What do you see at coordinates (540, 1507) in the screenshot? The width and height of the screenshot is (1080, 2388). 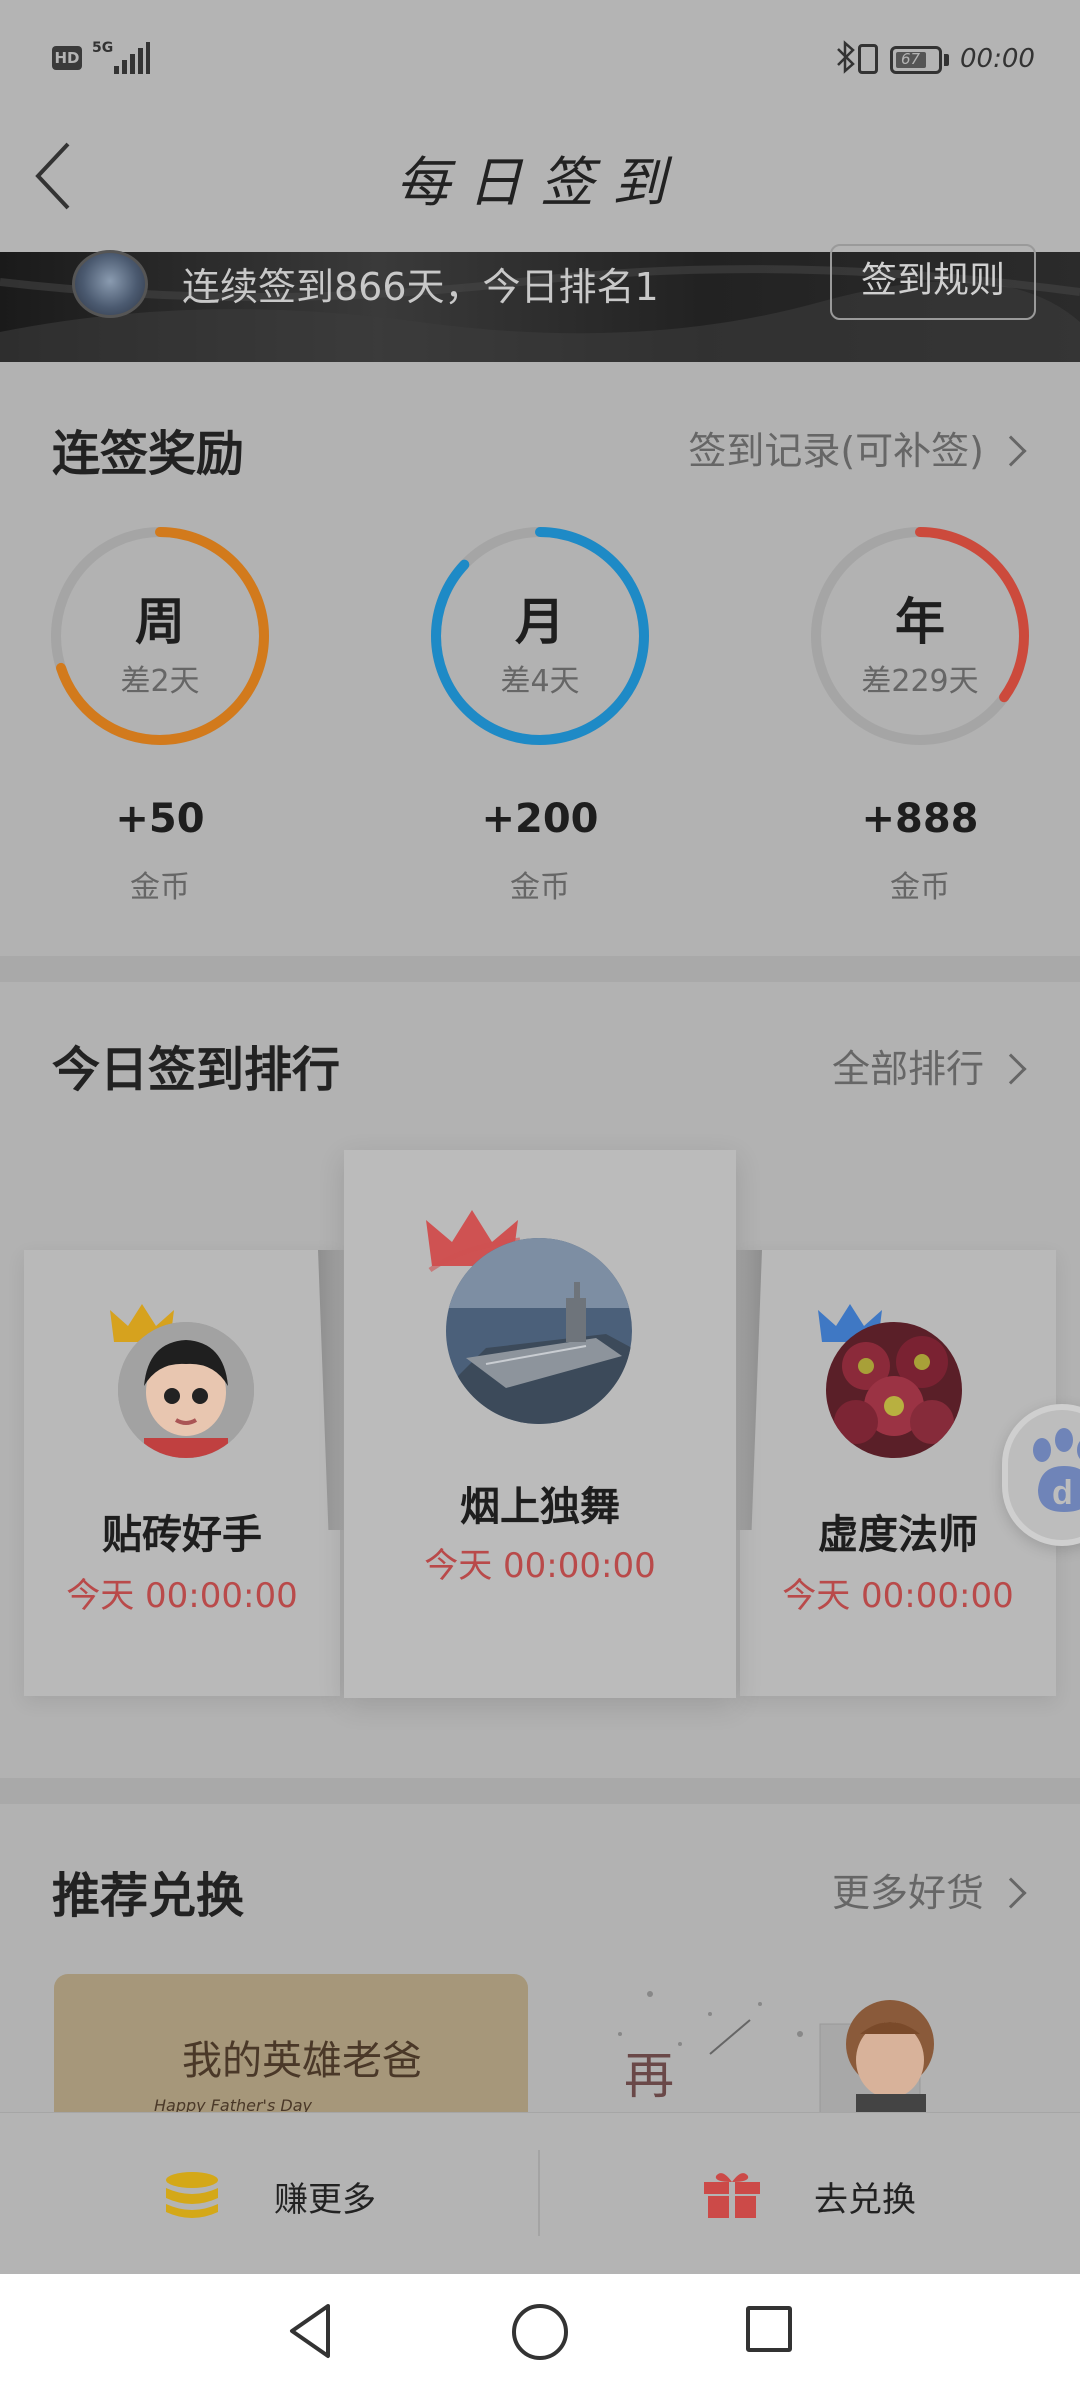 I see `rank-name: 烟上独舞` at bounding box center [540, 1507].